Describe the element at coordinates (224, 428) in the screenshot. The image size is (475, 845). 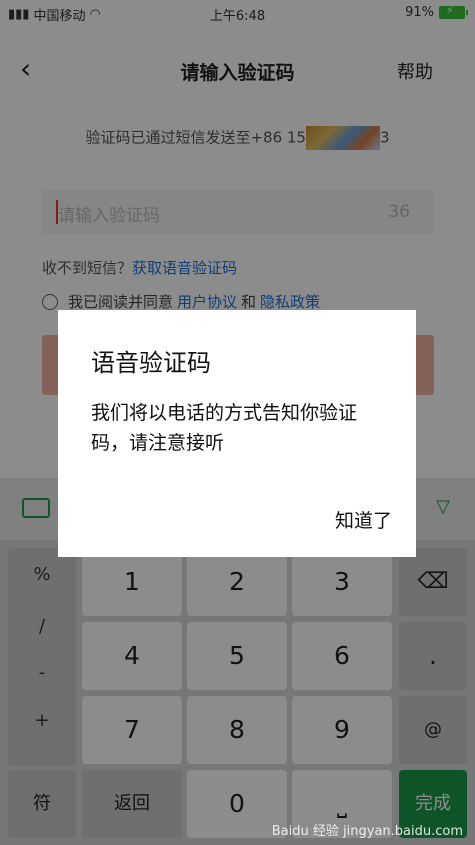
I see `dialog-body: 我们将以电话的方式告知你验证码，请注意接听` at that location.